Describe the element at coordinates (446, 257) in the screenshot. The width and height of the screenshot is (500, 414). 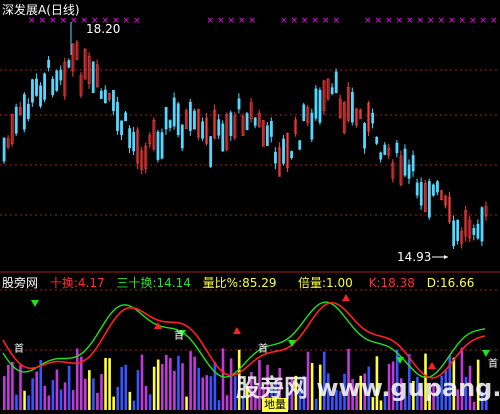
I see `low-arrowhead` at that location.